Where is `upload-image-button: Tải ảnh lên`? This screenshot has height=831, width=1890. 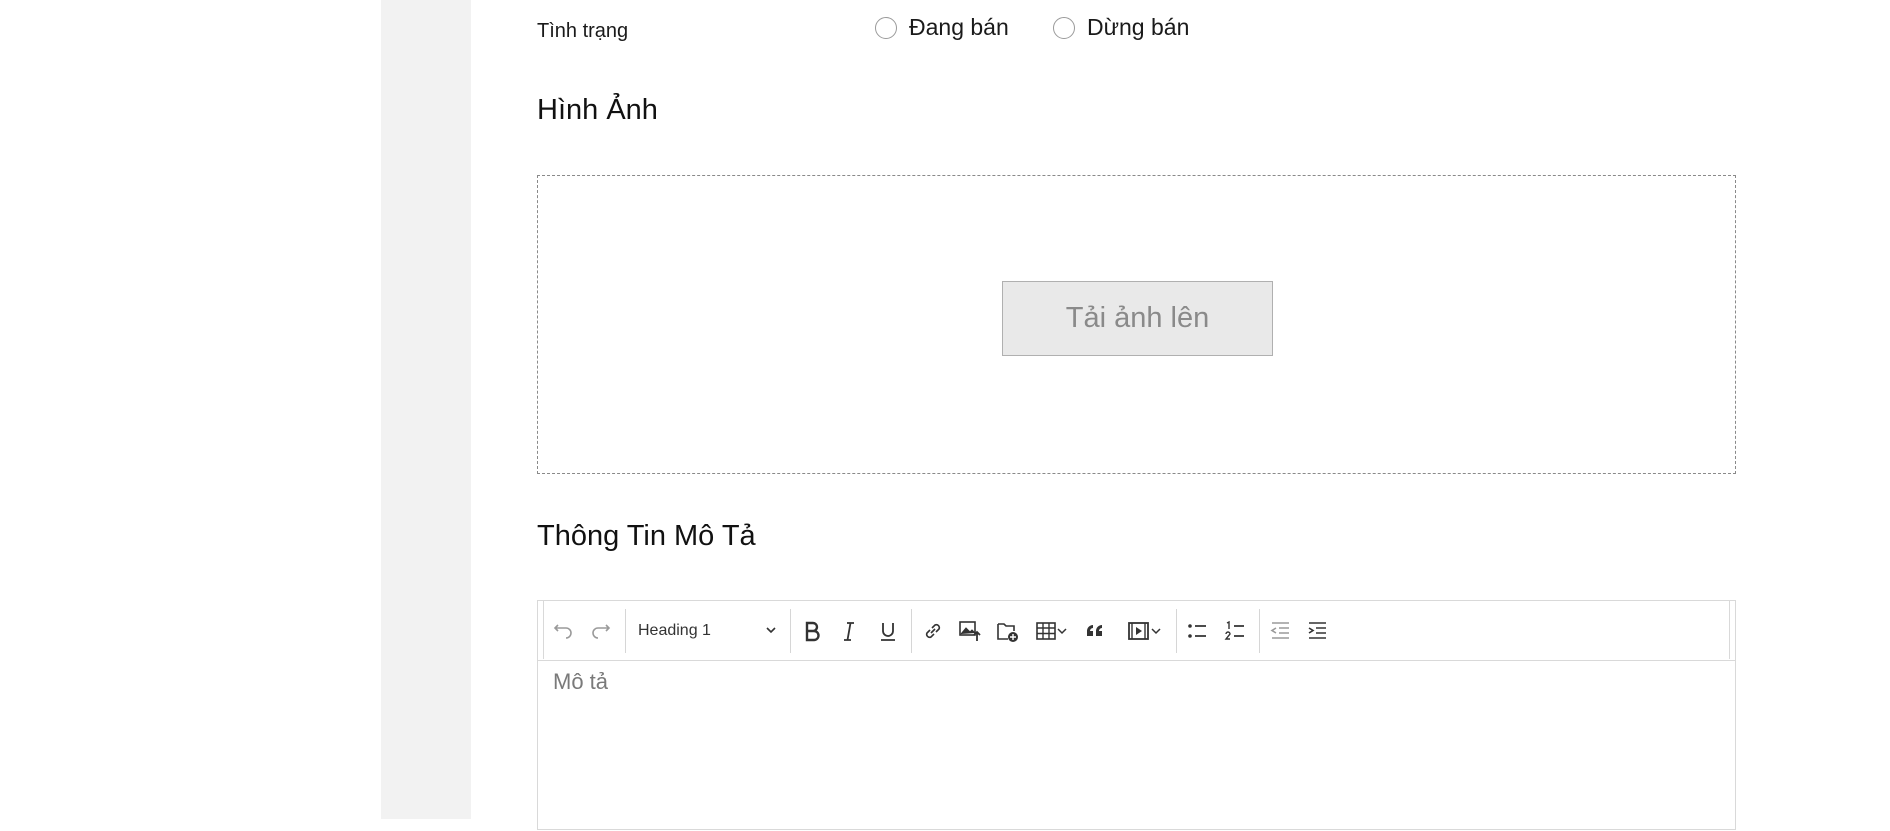
upload-image-button: Tải ảnh lên is located at coordinates (1137, 318).